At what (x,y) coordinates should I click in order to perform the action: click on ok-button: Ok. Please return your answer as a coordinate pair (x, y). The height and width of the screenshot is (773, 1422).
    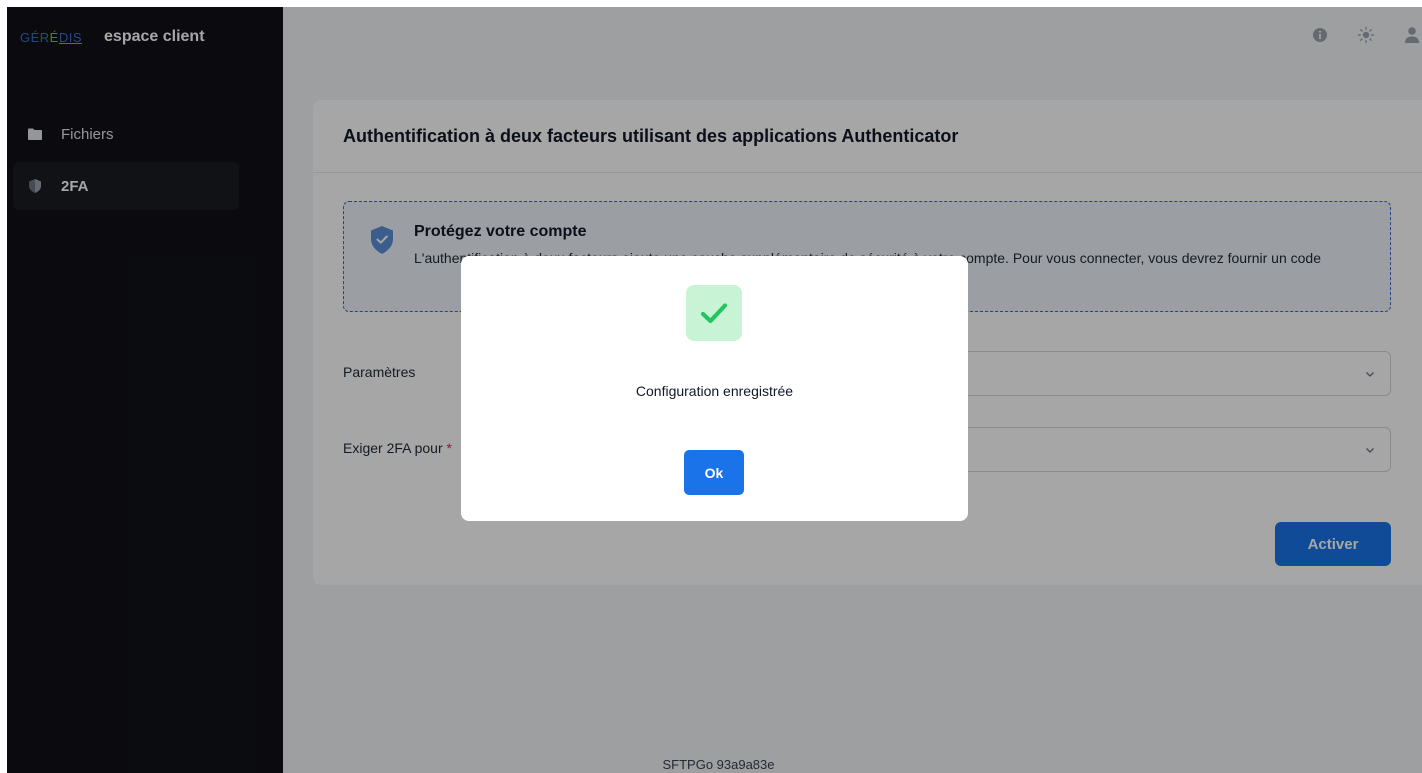
    Looking at the image, I should click on (714, 472).